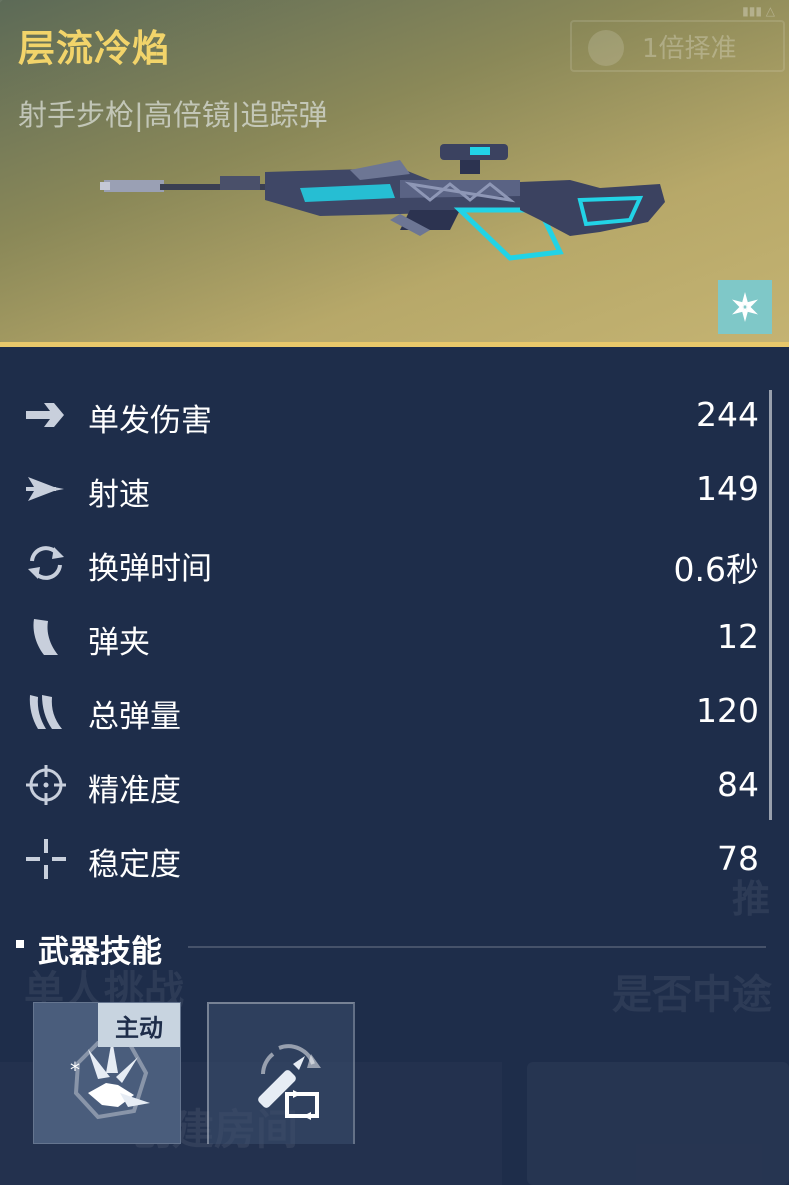 Image resolution: width=789 pixels, height=1185 pixels. Describe the element at coordinates (45, 415) in the screenshot. I see `arrow-right-icon` at that location.